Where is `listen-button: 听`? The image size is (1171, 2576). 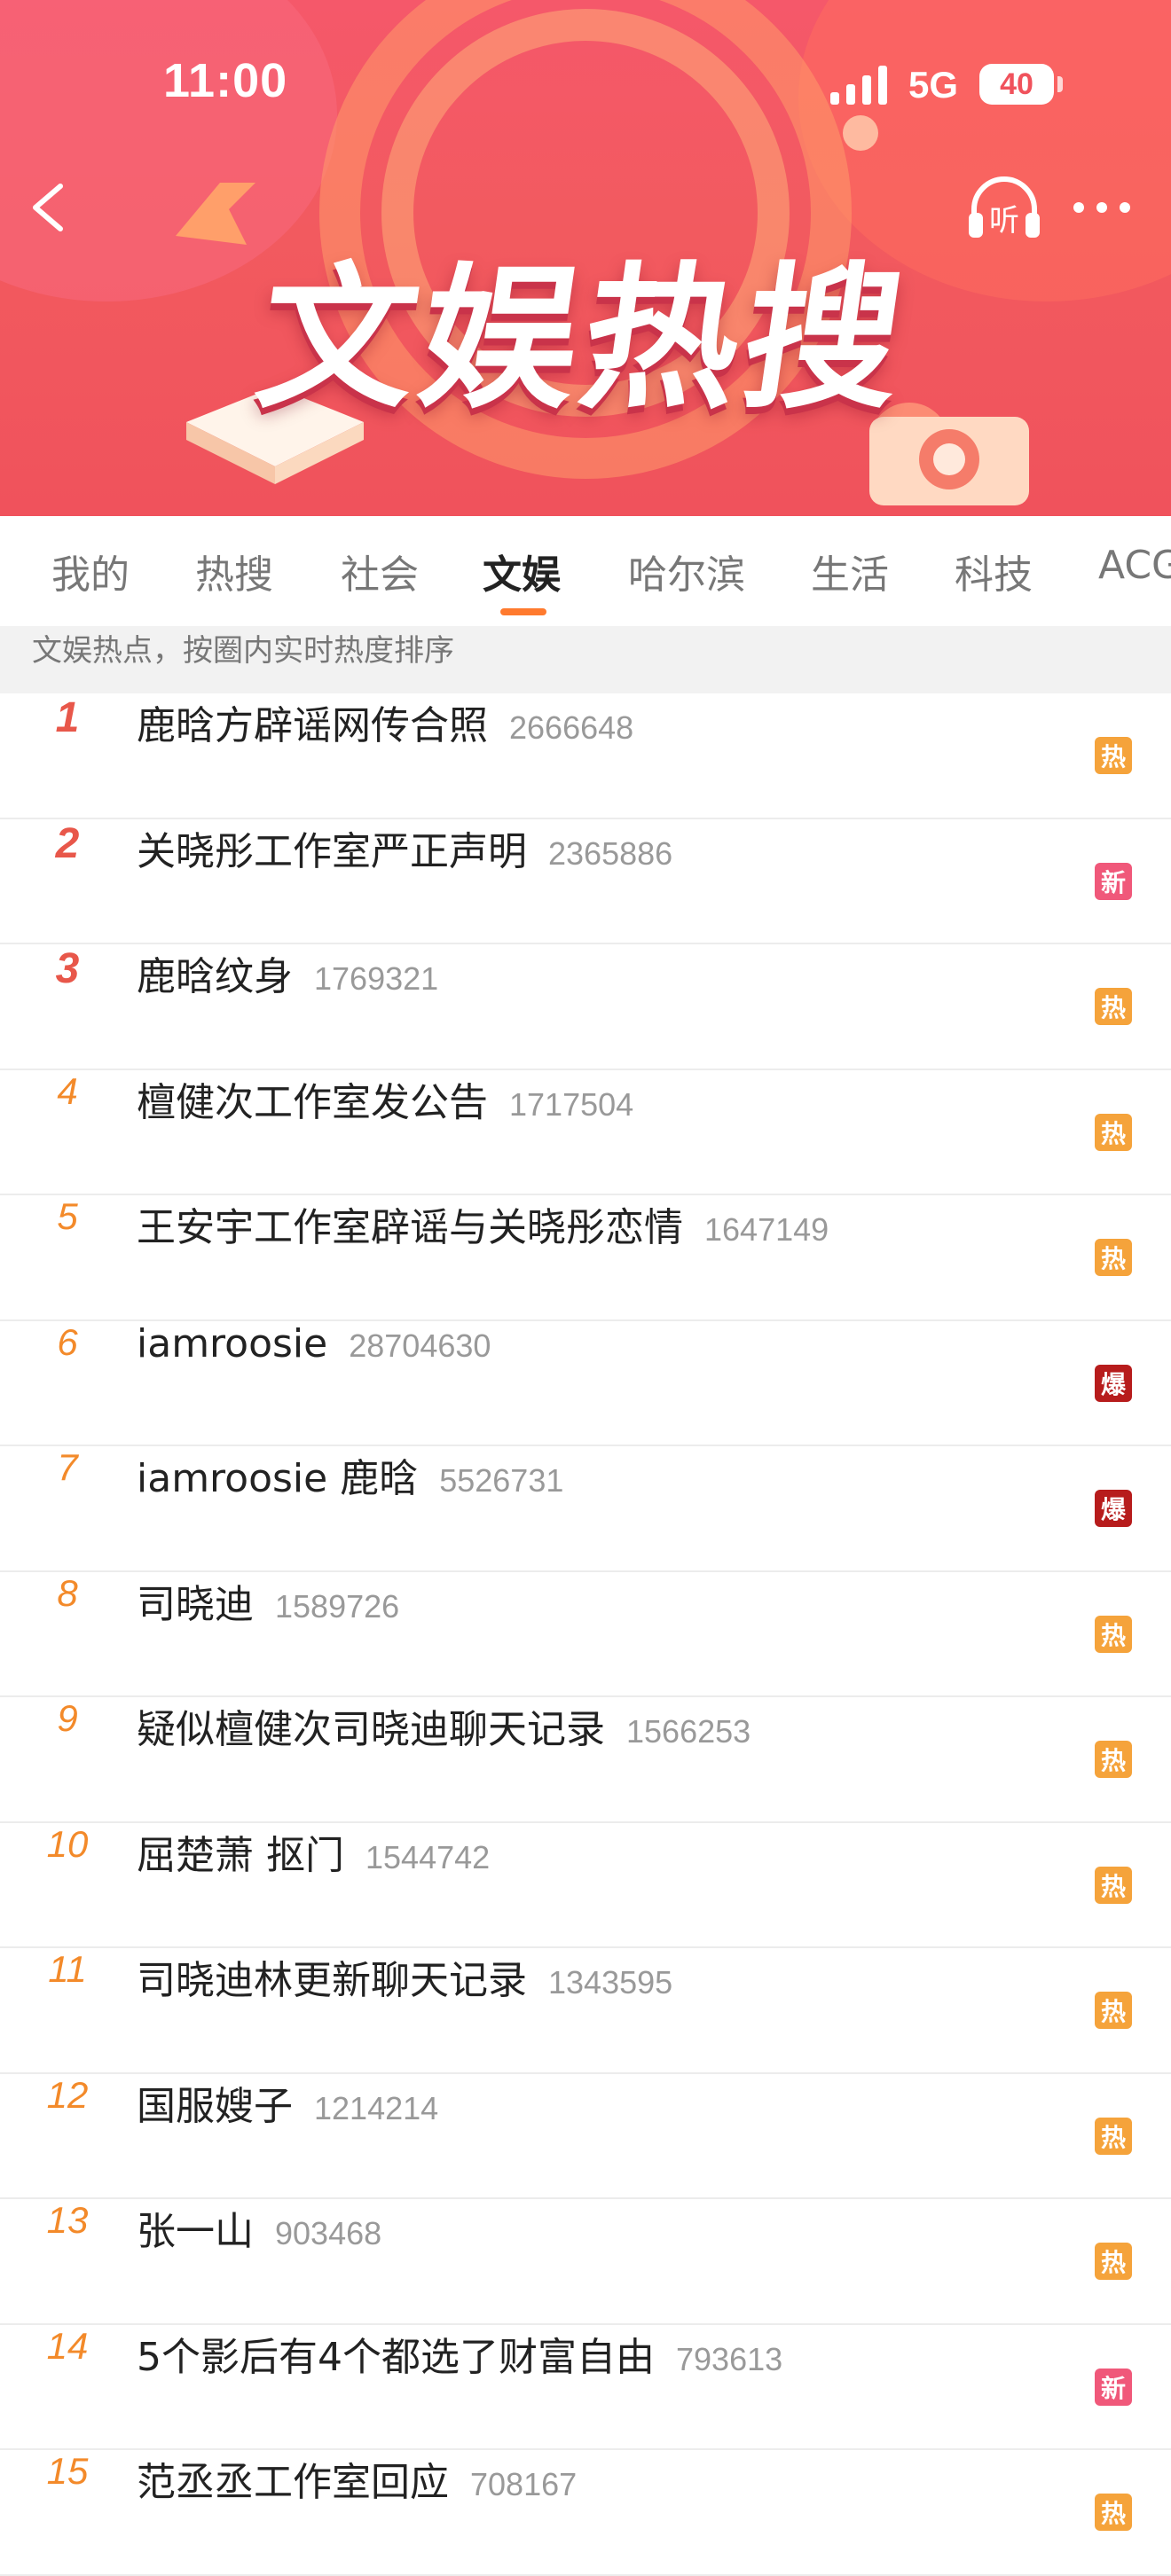 listen-button: 听 is located at coordinates (1004, 209).